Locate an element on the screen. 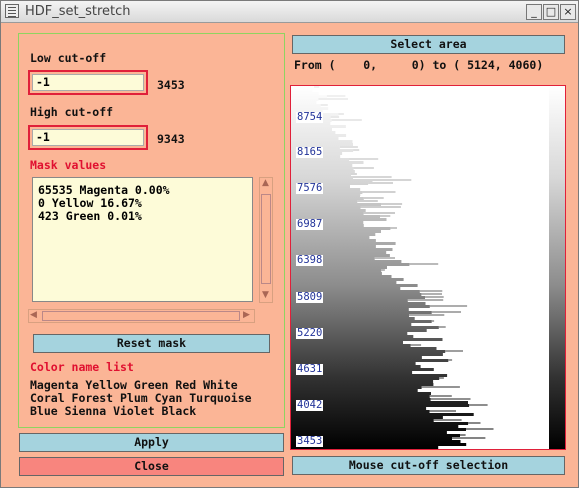 The width and height of the screenshot is (579, 488). vertical-scroll-thumb is located at coordinates (266, 239).